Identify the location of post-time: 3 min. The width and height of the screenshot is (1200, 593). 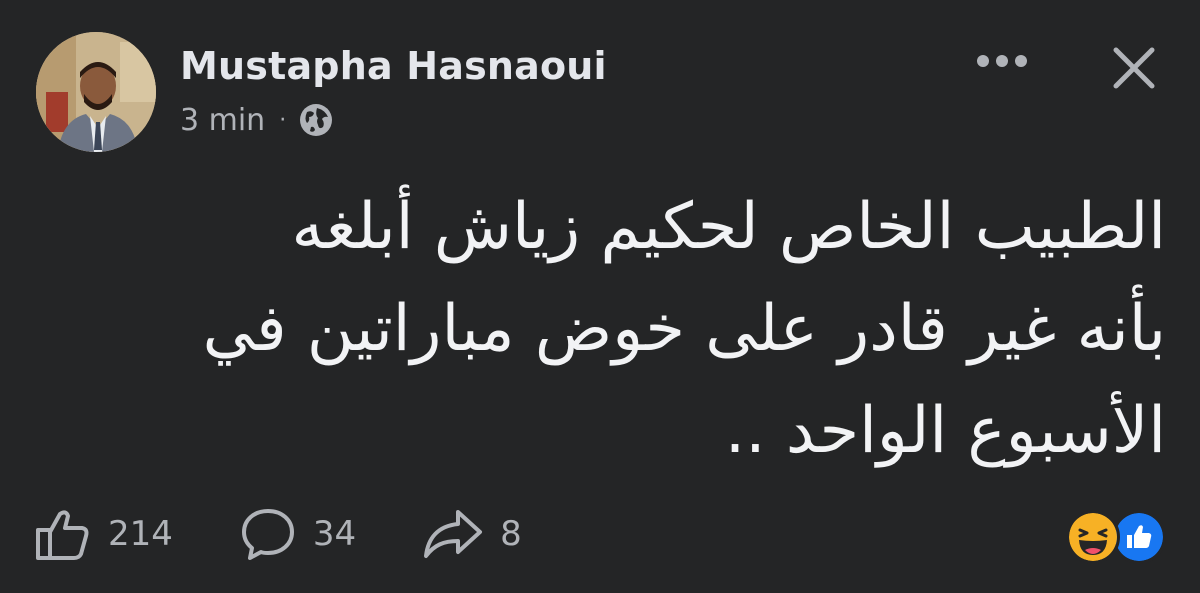
(222, 120).